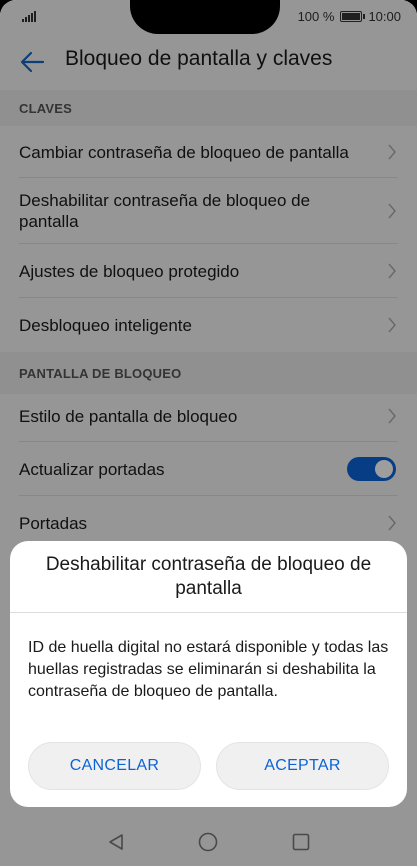 Image resolution: width=417 pixels, height=866 pixels. I want to click on cancel-button: CANCELAR, so click(114, 766).